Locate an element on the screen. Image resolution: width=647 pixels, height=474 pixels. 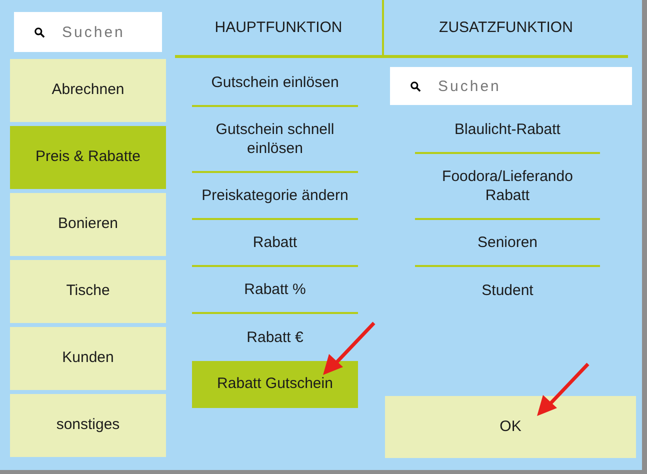
function-button: Rabatt Gutschein is located at coordinates (275, 384).